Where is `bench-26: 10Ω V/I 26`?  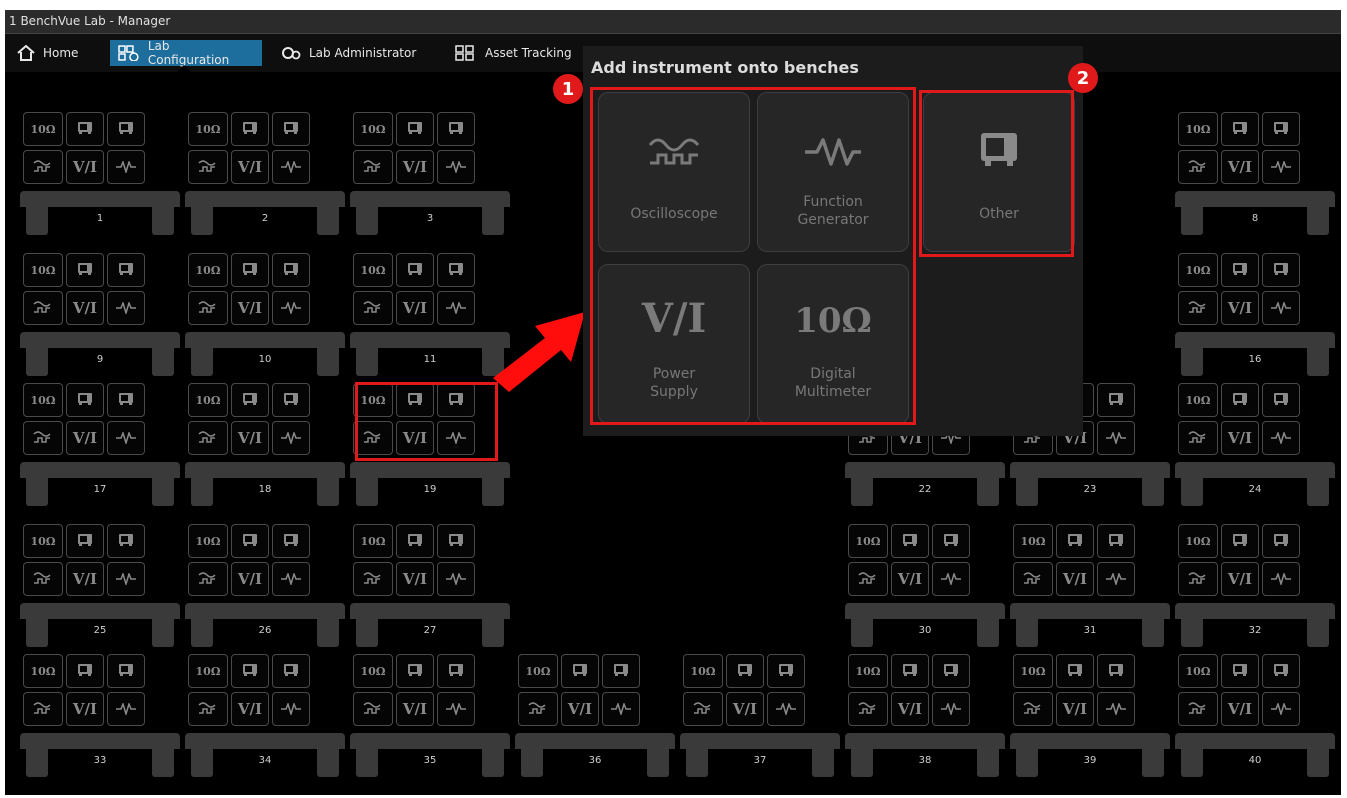
bench-26: 10Ω V/I 26 is located at coordinates (265, 588).